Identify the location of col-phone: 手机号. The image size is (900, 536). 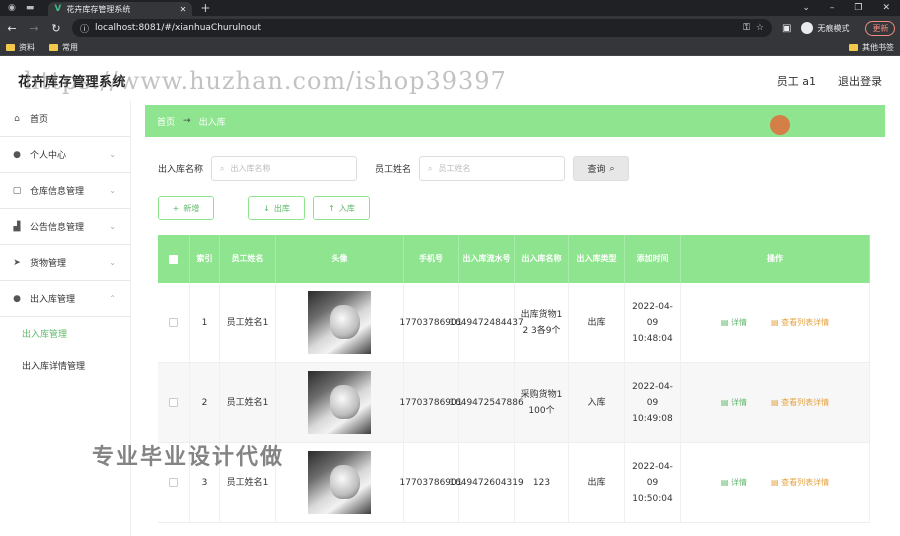
(431, 259).